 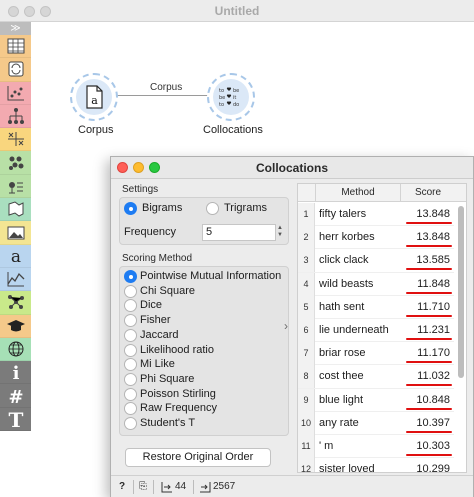 I want to click on row-score: 11.231, so click(x=433, y=330).